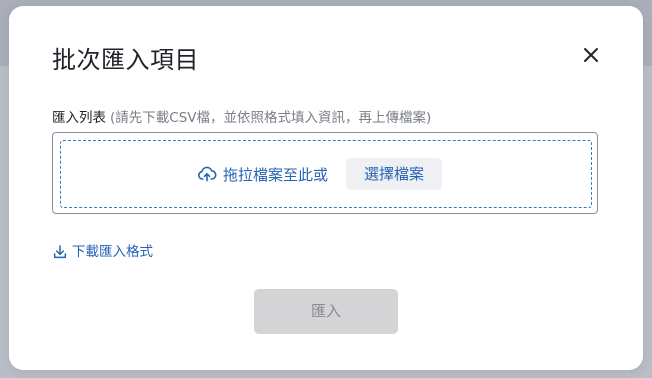 The image size is (652, 378). I want to click on choose-file-button: 選擇檔案, so click(394, 174).